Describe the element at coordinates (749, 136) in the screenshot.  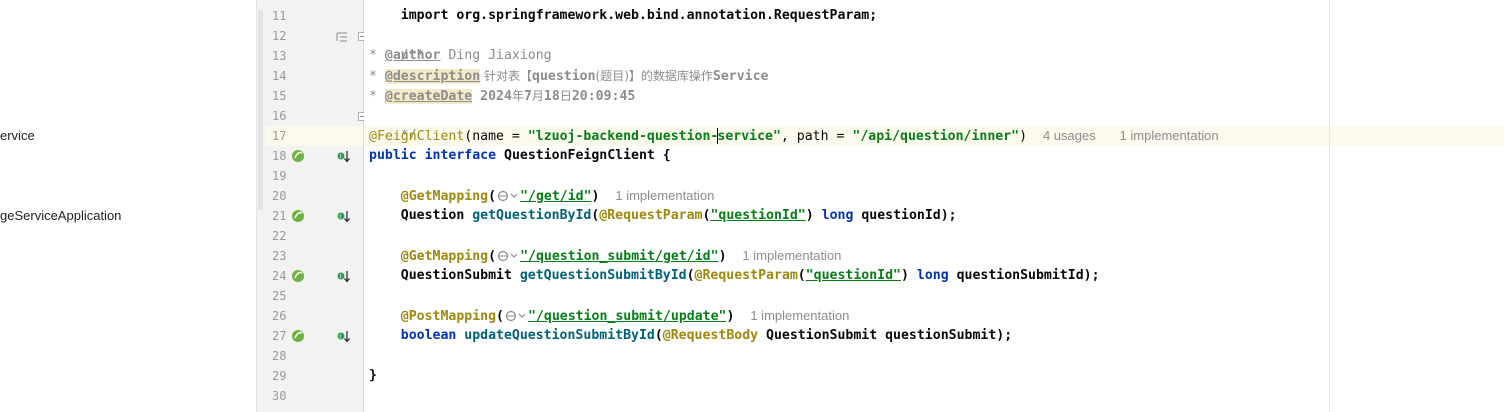
I see `string-literal: service"` at that location.